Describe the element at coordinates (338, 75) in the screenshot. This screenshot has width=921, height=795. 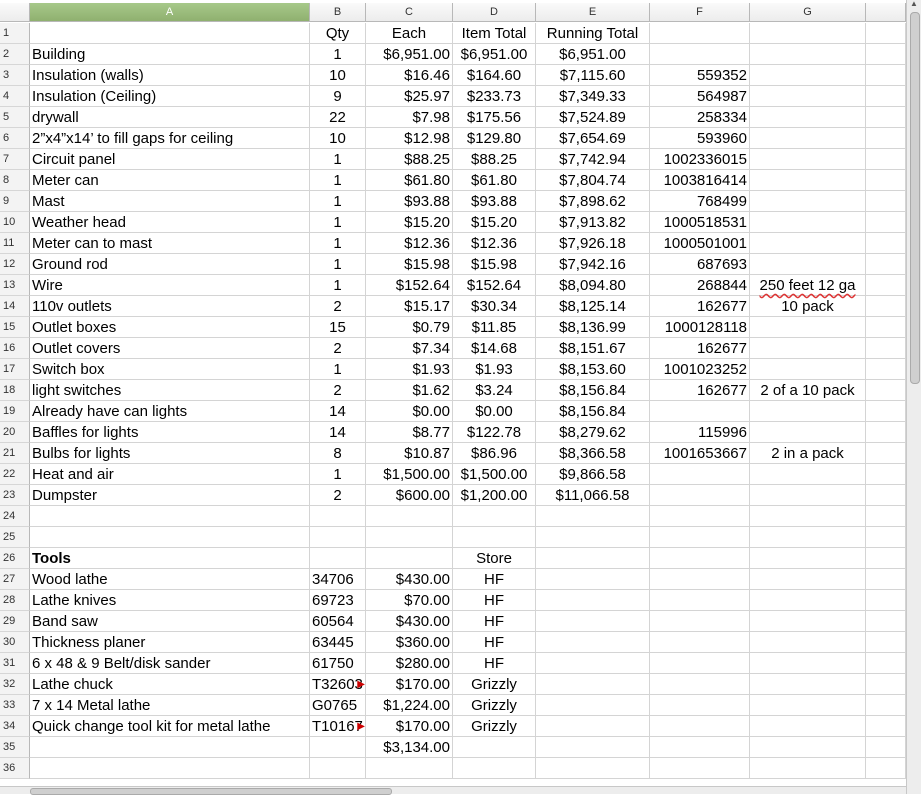
I see `cell-b3: 10` at that location.